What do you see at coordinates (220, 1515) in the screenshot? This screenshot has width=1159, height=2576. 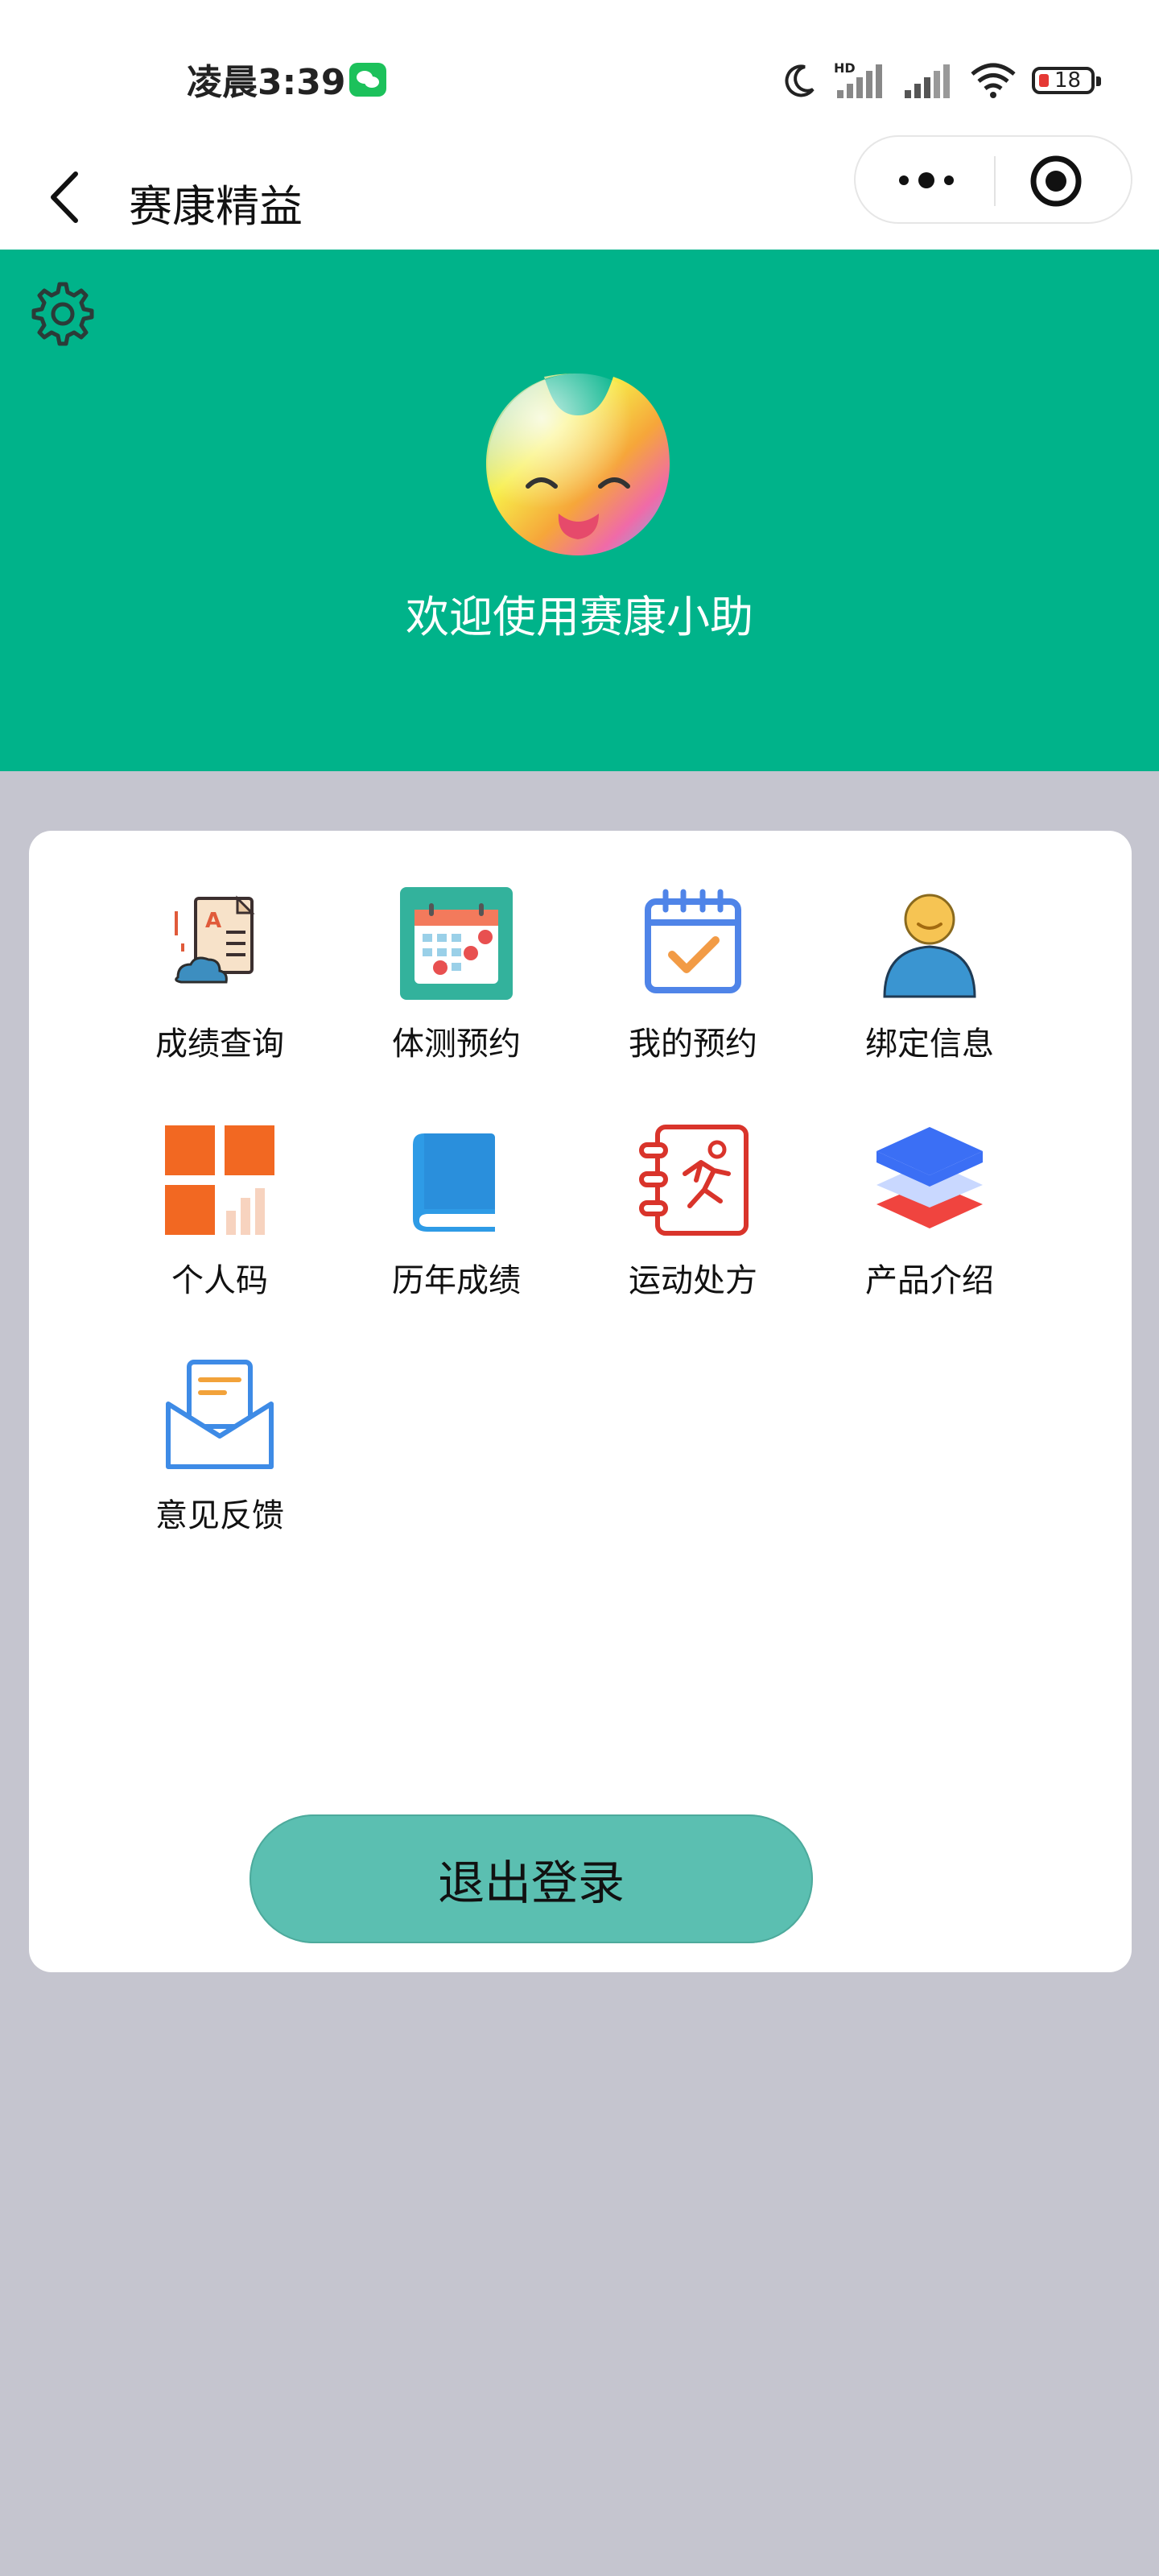 I see `menu-item-label: 意见反馈` at bounding box center [220, 1515].